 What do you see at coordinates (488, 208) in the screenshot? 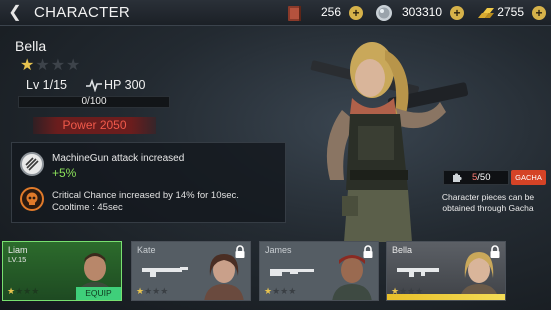
I see `gacha-info-line2: obtained through Gacha` at bounding box center [488, 208].